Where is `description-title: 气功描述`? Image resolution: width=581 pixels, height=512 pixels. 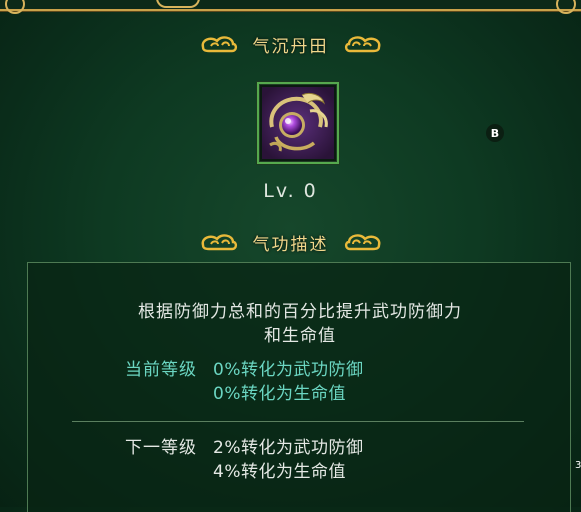 description-title: 气功描述 is located at coordinates (290, 244).